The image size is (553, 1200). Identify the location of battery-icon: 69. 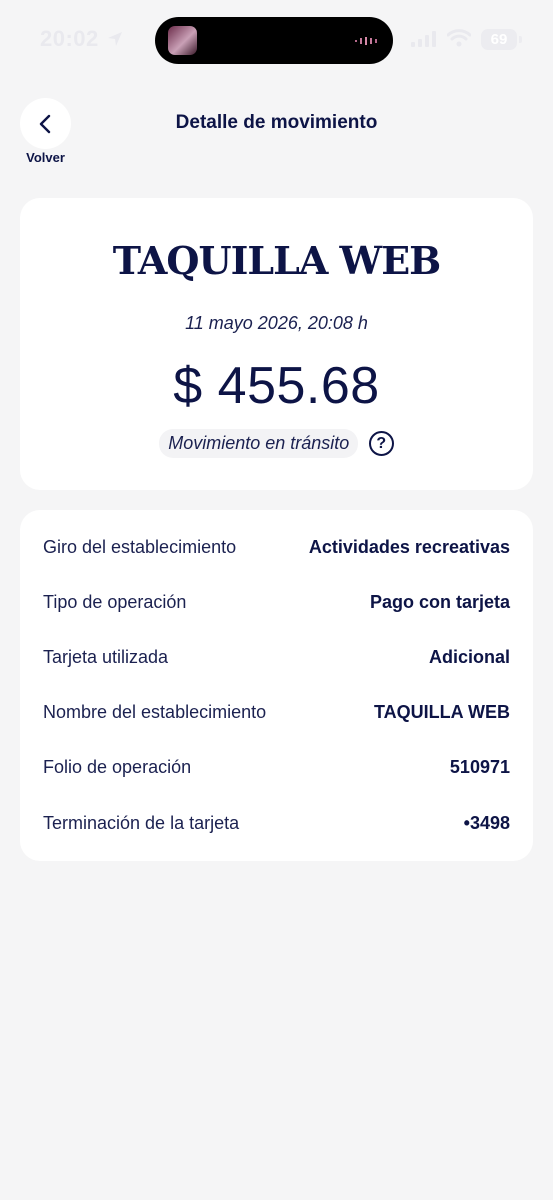
(499, 39).